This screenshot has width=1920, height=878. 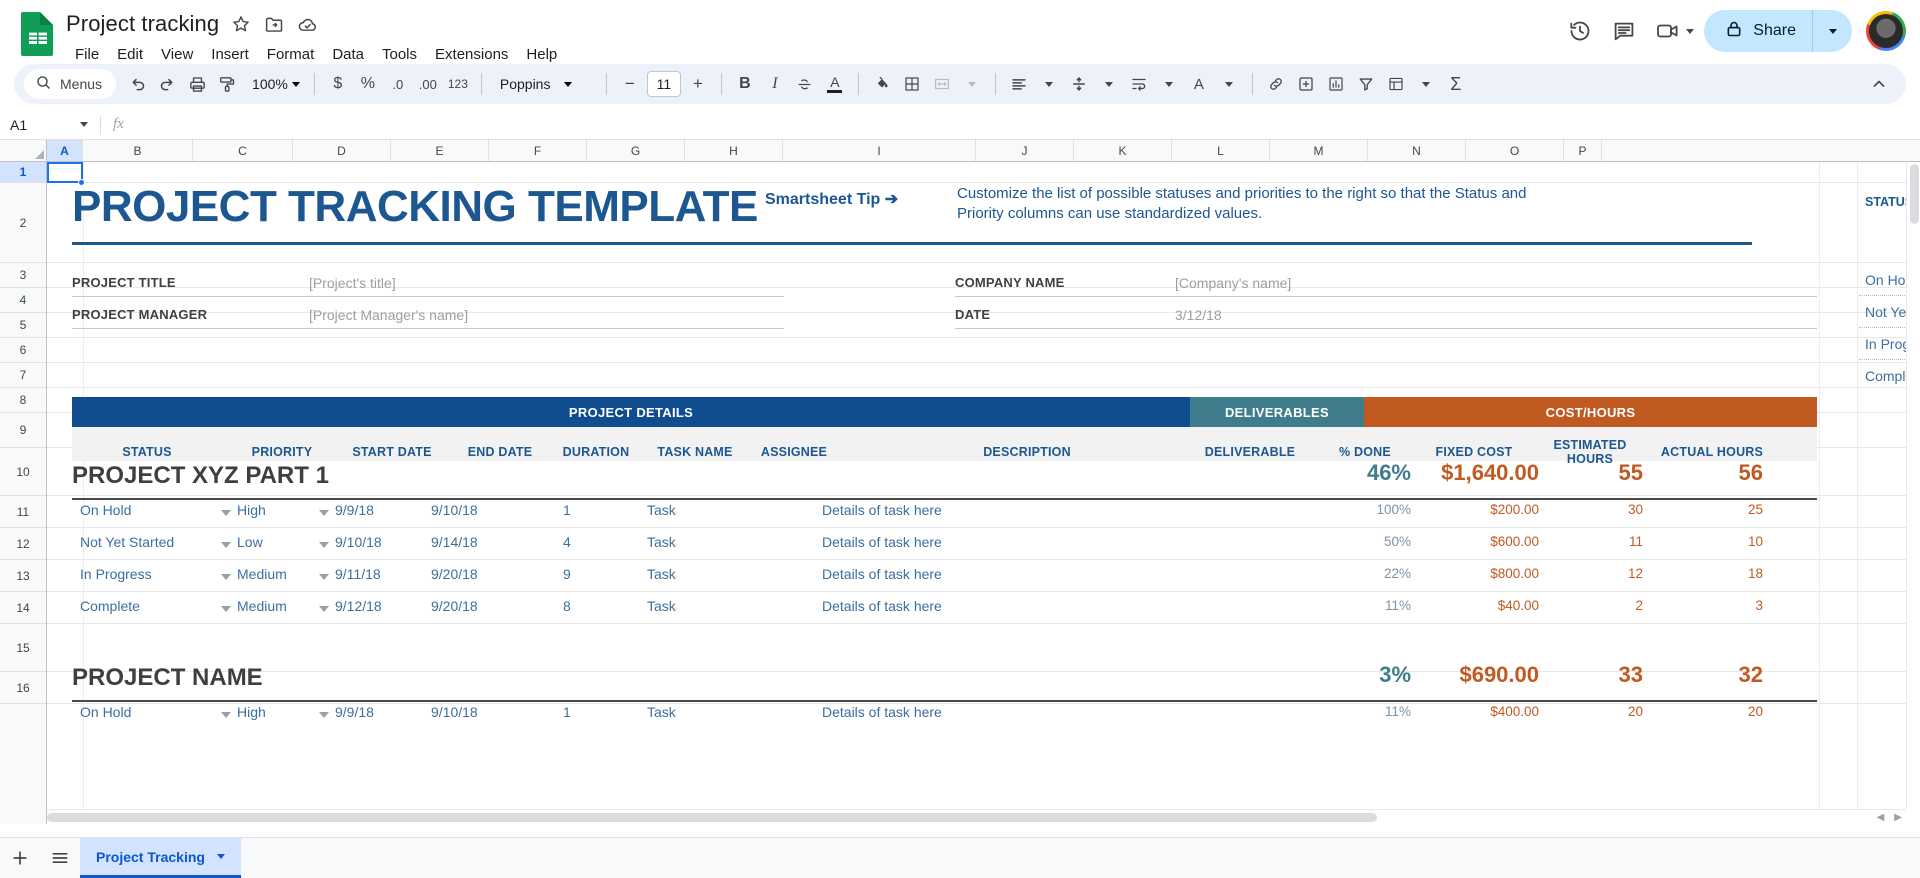 What do you see at coordinates (116, 574) in the screenshot?
I see `row-3-status: In Progress` at bounding box center [116, 574].